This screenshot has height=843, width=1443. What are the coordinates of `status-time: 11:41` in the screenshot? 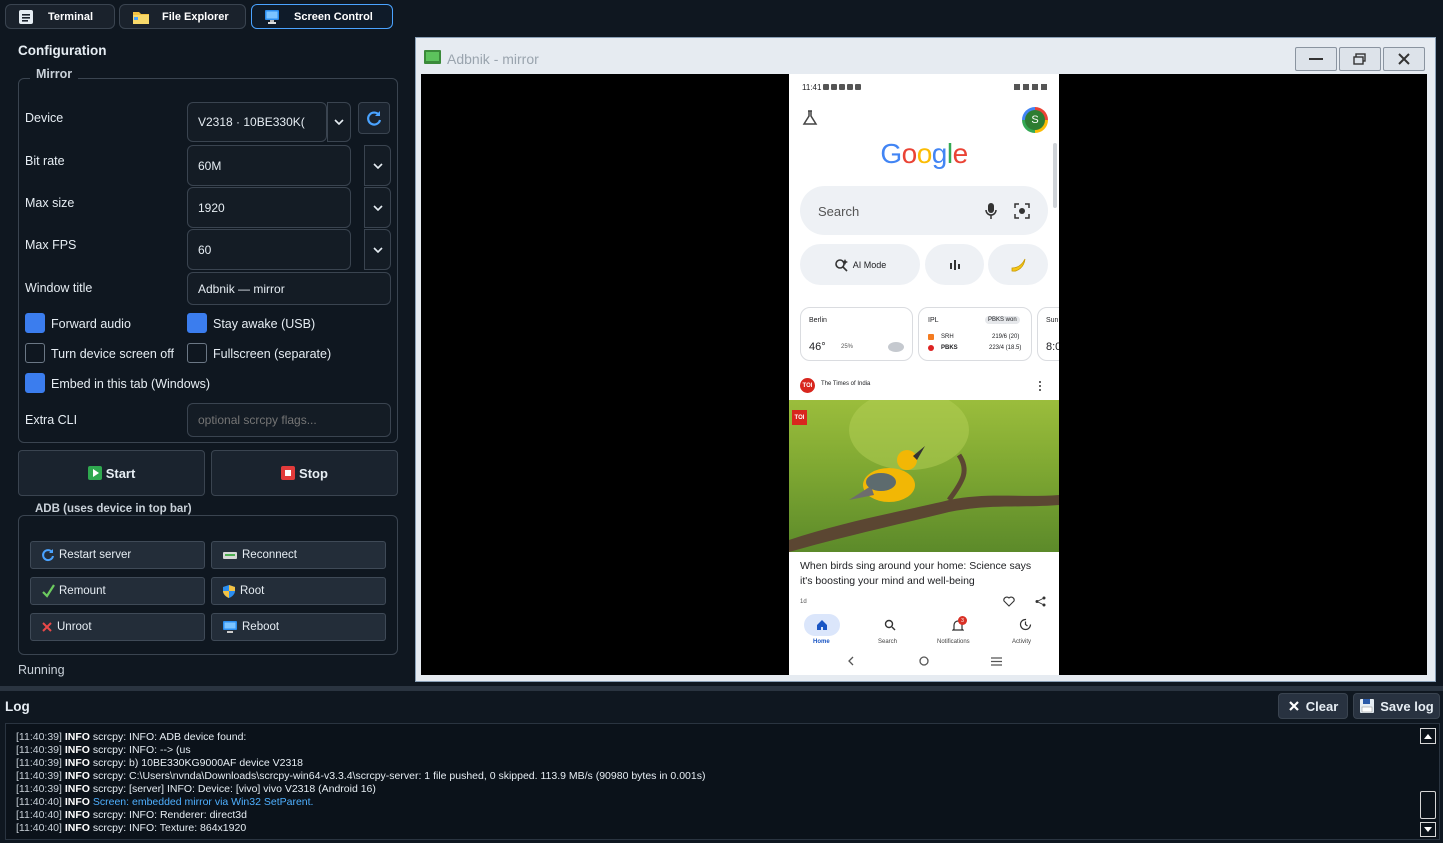 It's located at (812, 87).